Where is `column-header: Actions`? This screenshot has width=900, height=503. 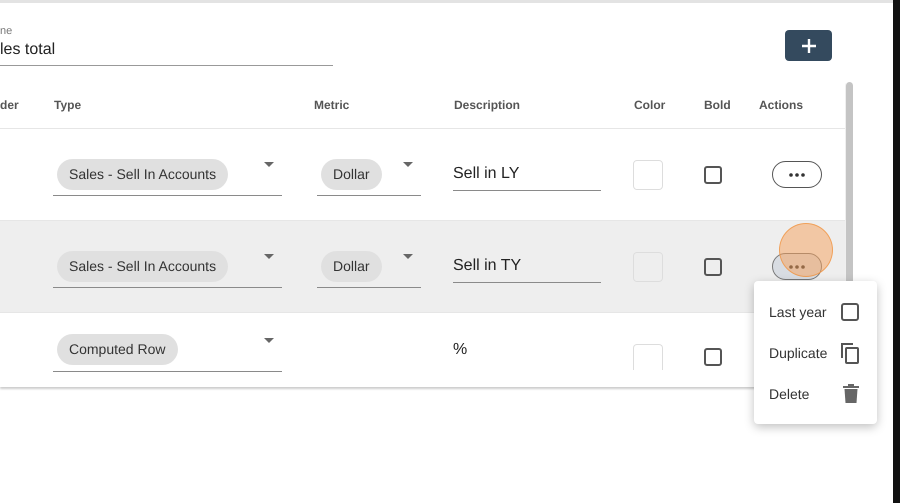
column-header: Actions is located at coordinates (781, 105).